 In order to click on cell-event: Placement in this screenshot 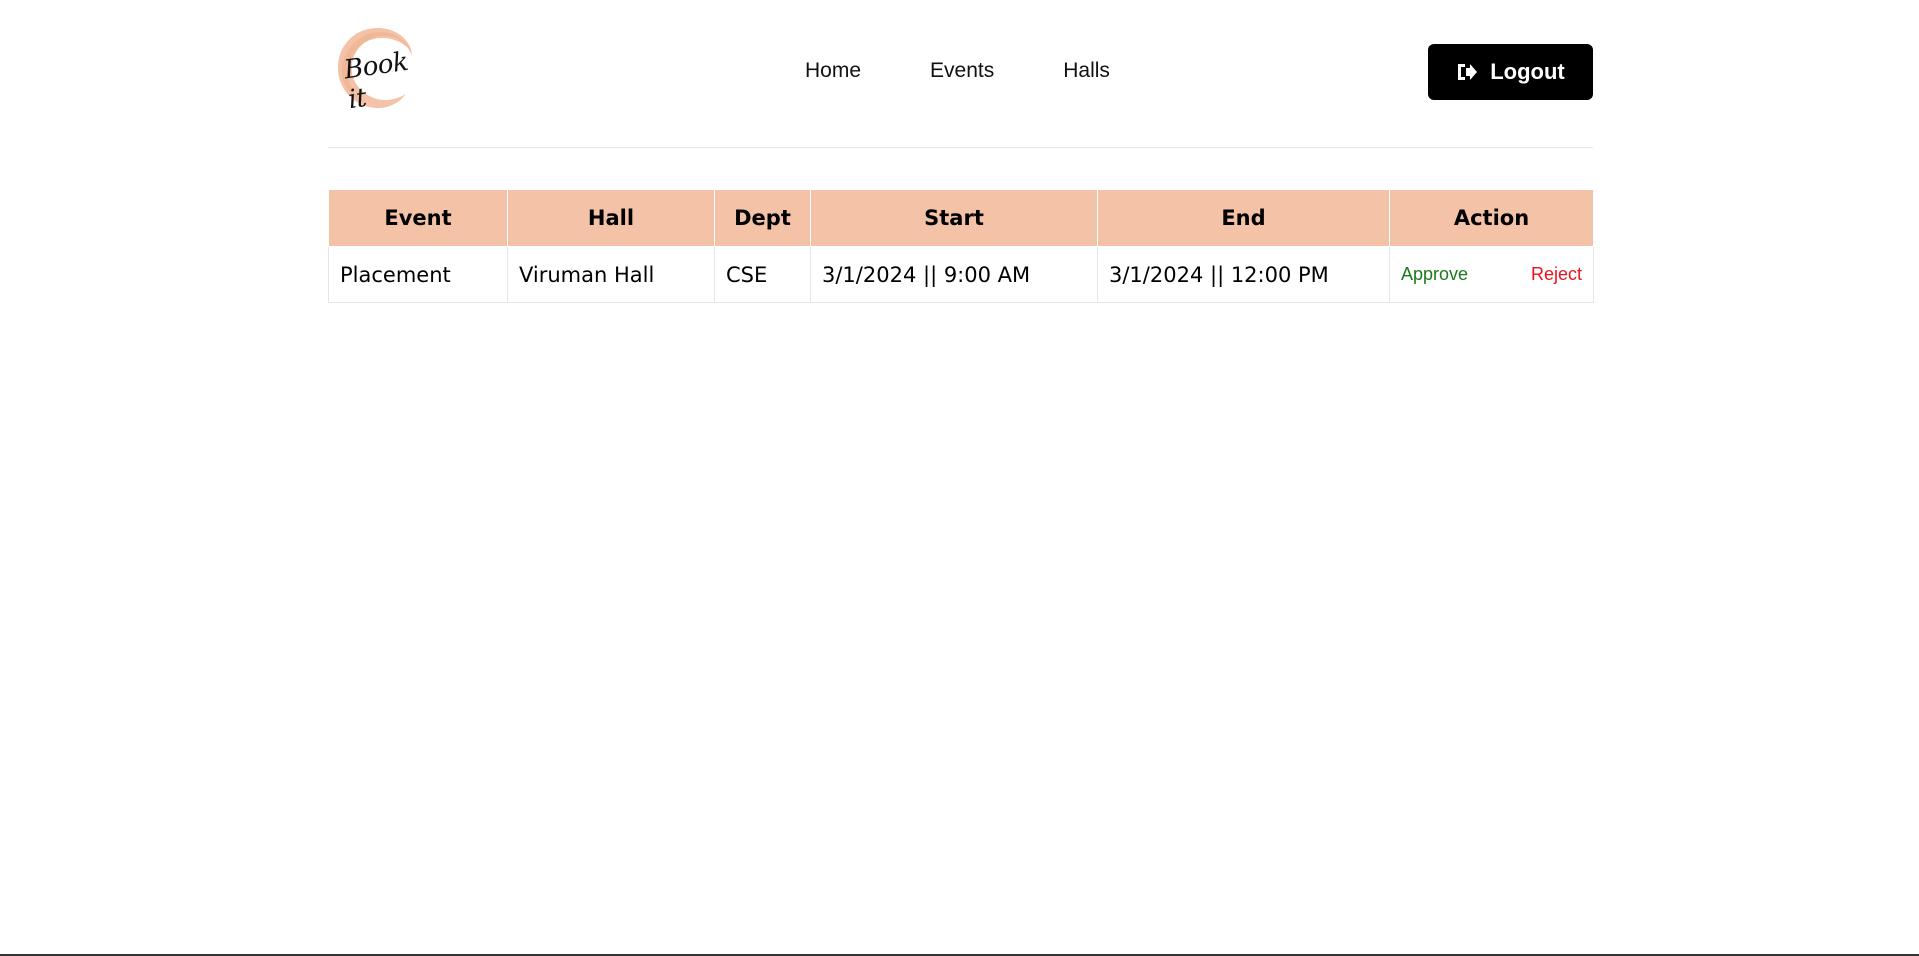, I will do `click(418, 274)`.